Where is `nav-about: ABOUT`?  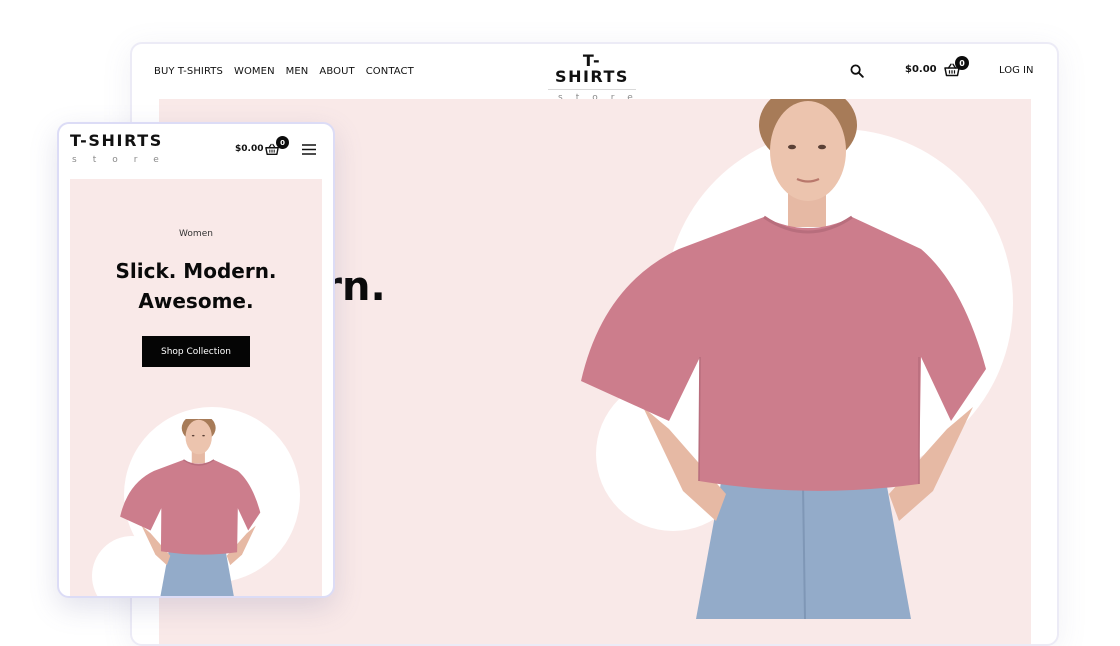 nav-about: ABOUT is located at coordinates (336, 71).